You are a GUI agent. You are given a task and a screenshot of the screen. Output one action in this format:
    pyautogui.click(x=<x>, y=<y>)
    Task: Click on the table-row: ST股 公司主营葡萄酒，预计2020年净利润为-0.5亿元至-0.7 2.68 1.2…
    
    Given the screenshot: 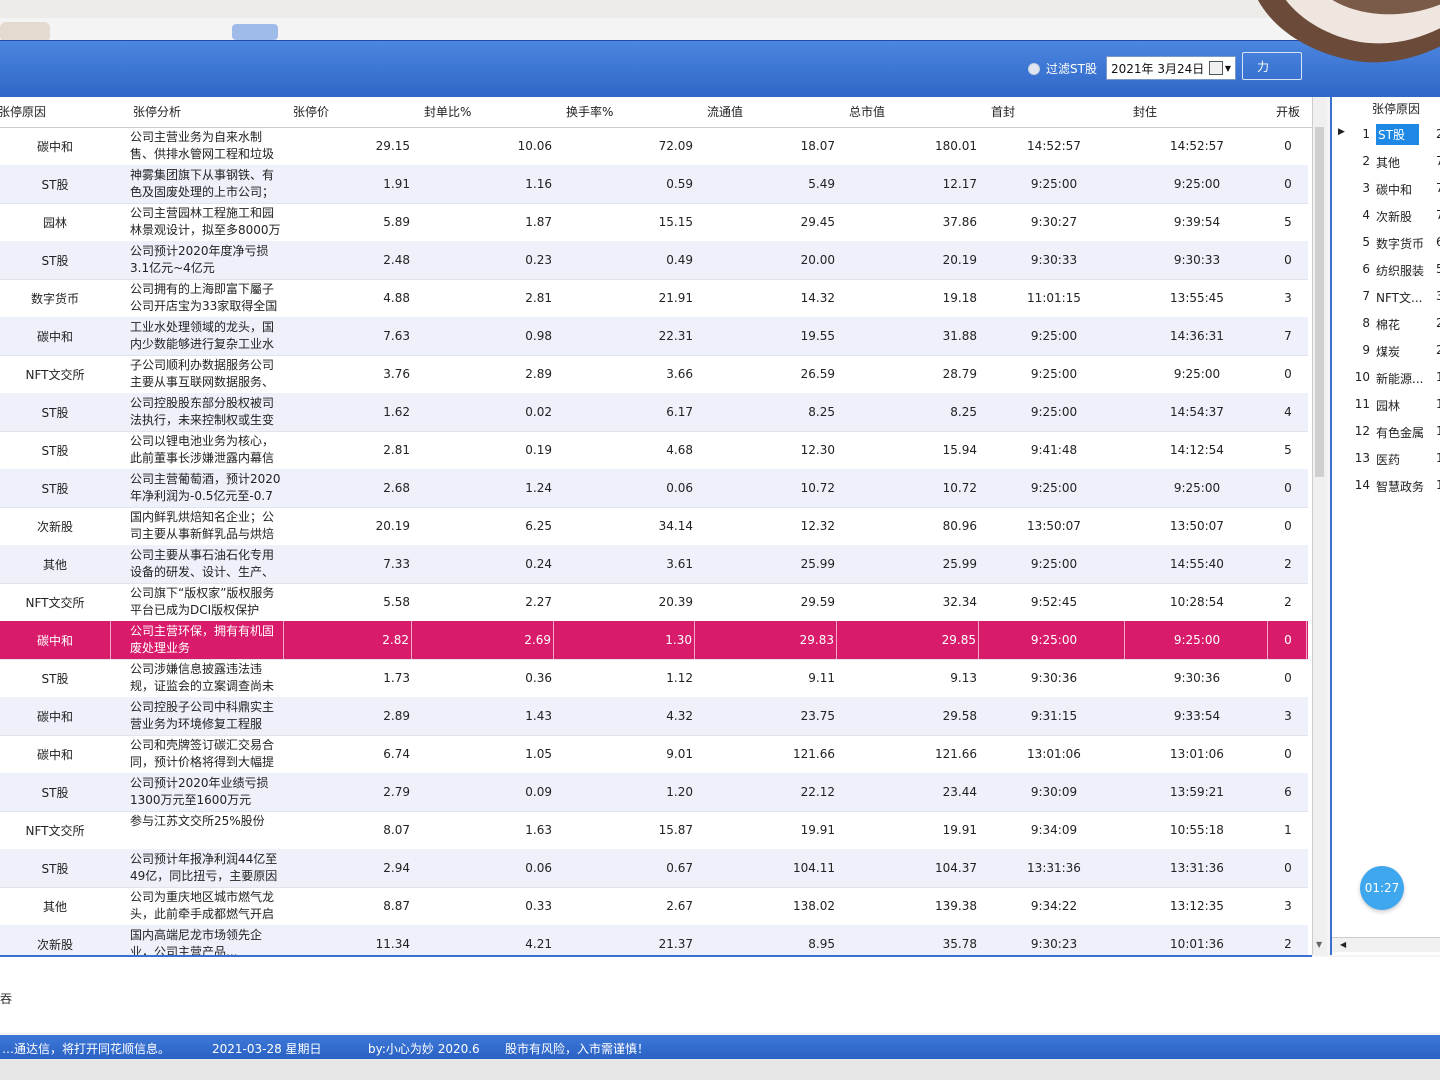 What is the action you would take?
    pyautogui.click(x=654, y=488)
    